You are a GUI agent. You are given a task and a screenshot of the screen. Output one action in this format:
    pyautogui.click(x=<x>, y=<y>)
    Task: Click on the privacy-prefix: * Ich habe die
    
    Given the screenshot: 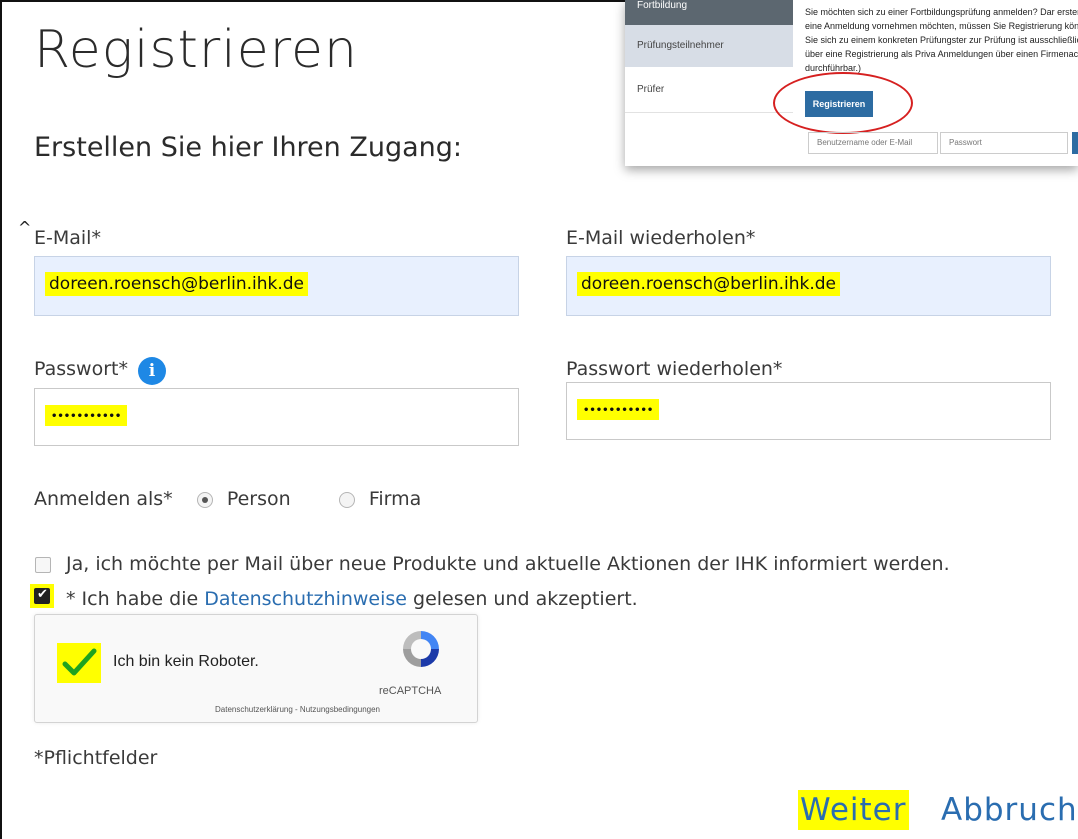 What is the action you would take?
    pyautogui.click(x=135, y=599)
    